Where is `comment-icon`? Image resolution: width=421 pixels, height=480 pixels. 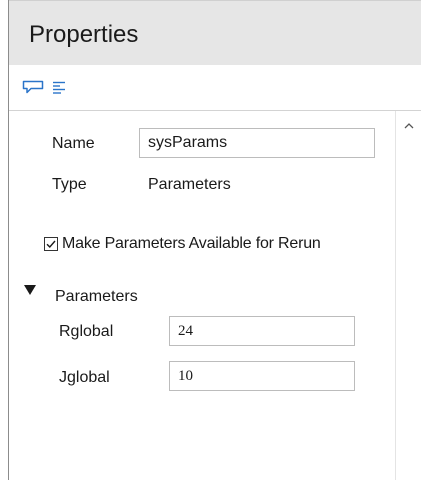 comment-icon is located at coordinates (33, 87).